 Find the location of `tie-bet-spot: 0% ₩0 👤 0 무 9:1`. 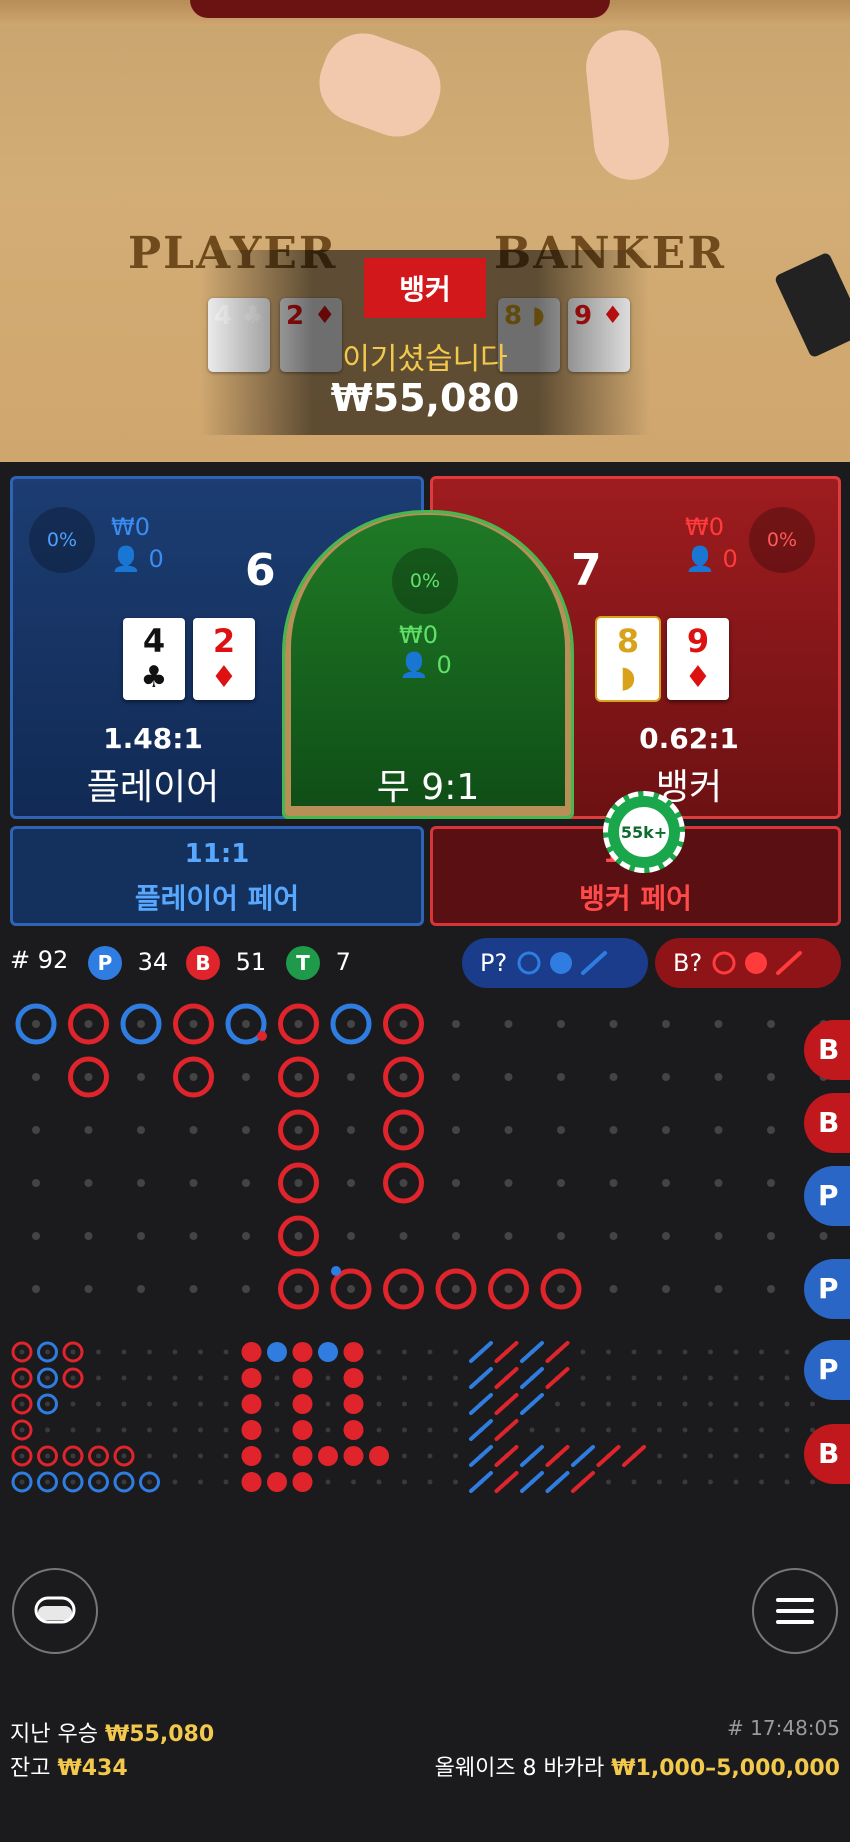

tie-bet-spot: 0% ₩0 👤 0 무 9:1 is located at coordinates (428, 664).